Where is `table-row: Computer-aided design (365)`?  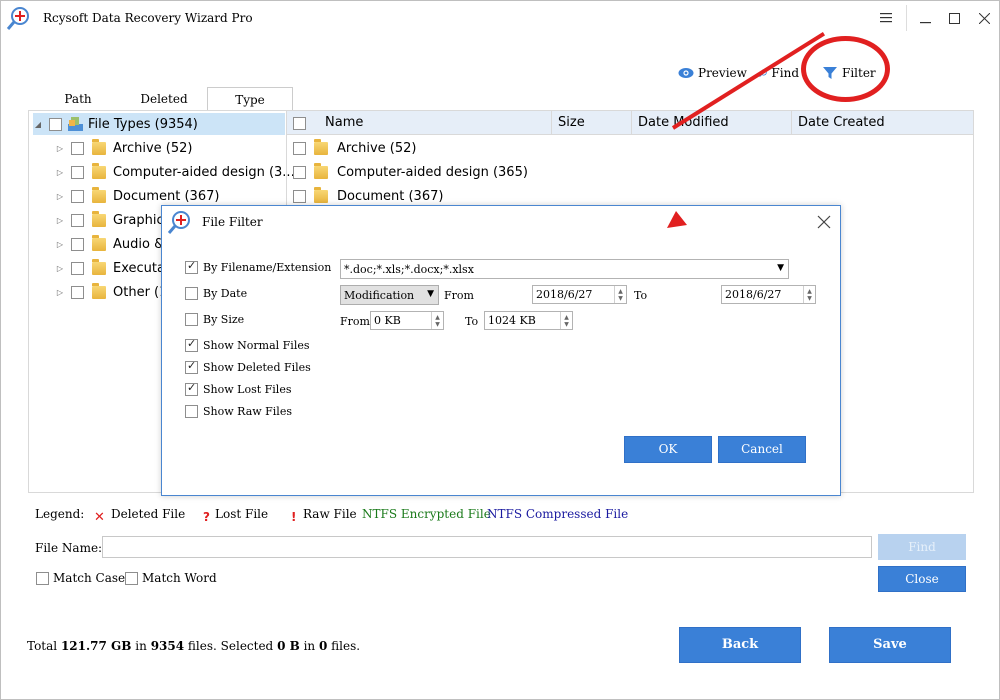 table-row: Computer-aided design (365) is located at coordinates (410, 172).